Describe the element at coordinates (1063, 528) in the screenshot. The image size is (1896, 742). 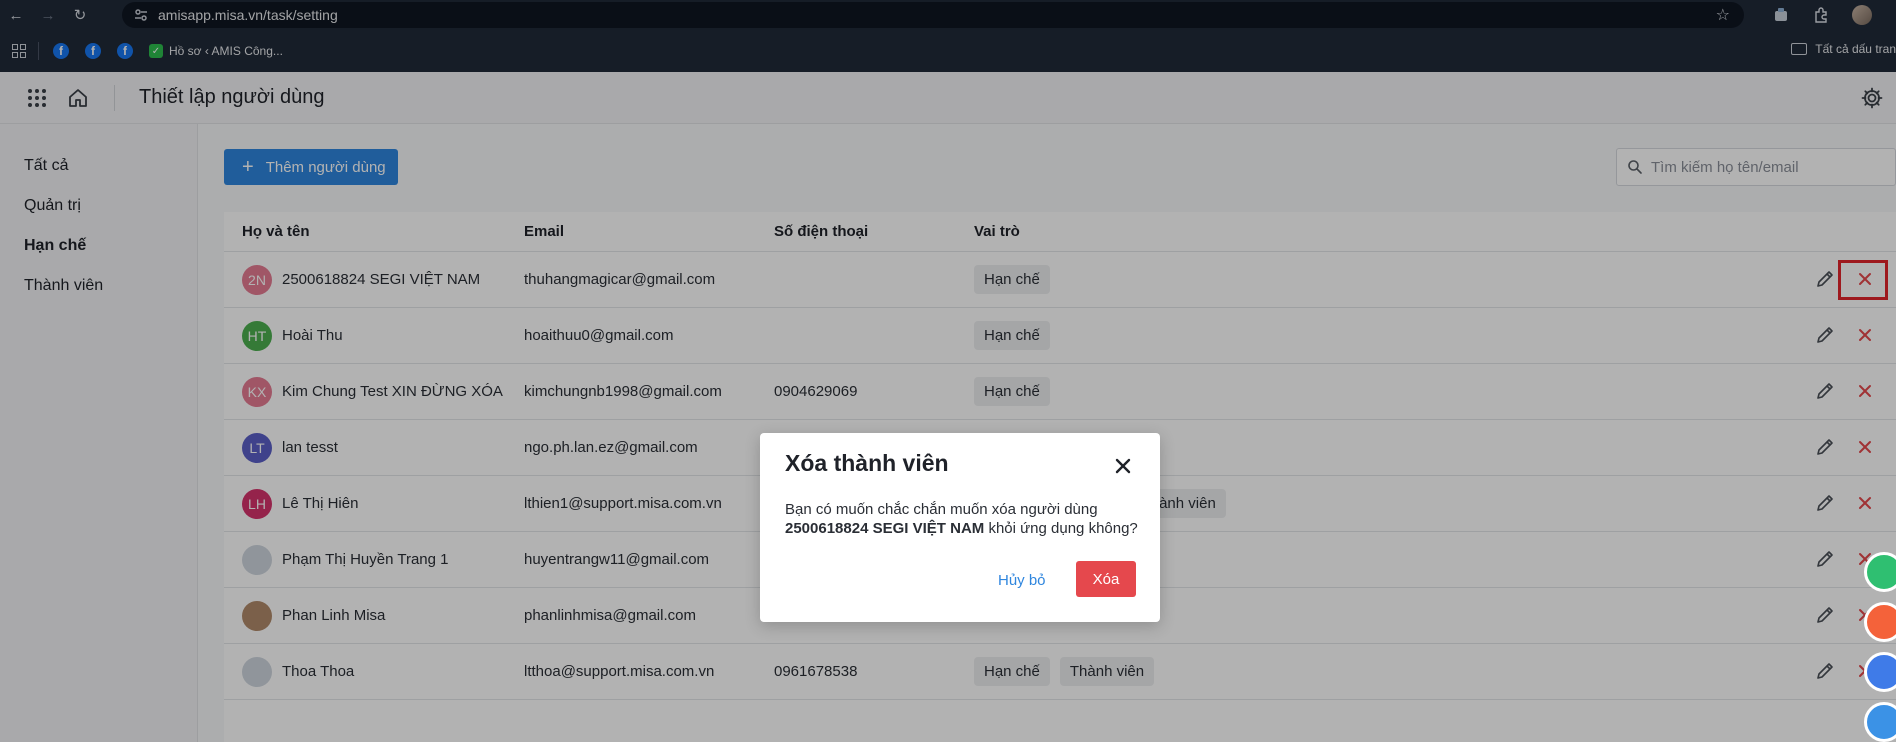
I see `dialog-message-suffix: khỏi ứng dụng không?` at that location.